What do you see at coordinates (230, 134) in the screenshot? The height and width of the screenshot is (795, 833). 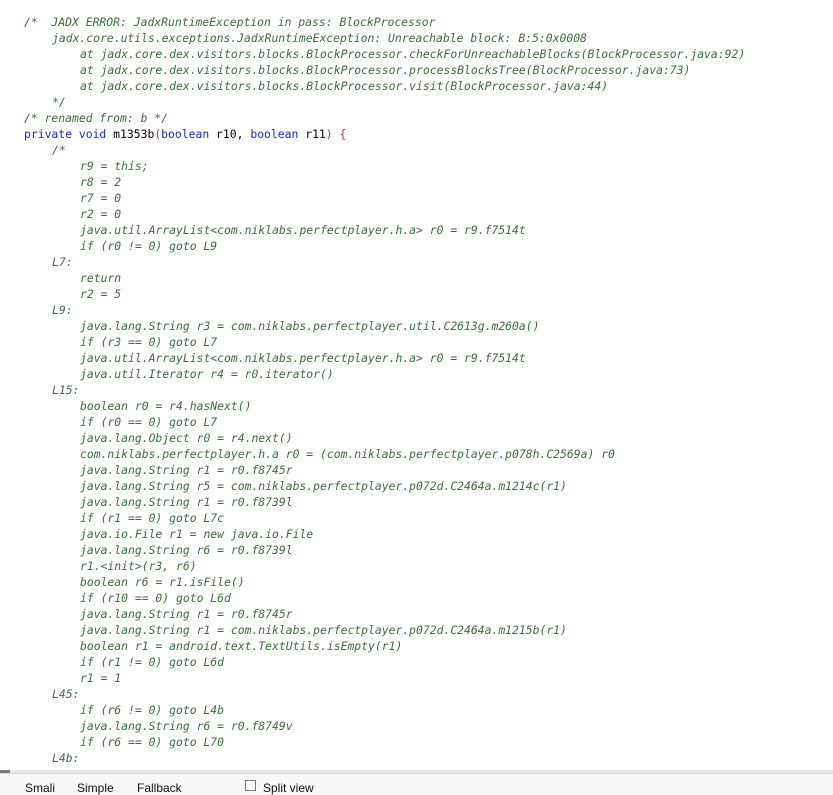 I see `param-name: r10,` at bounding box center [230, 134].